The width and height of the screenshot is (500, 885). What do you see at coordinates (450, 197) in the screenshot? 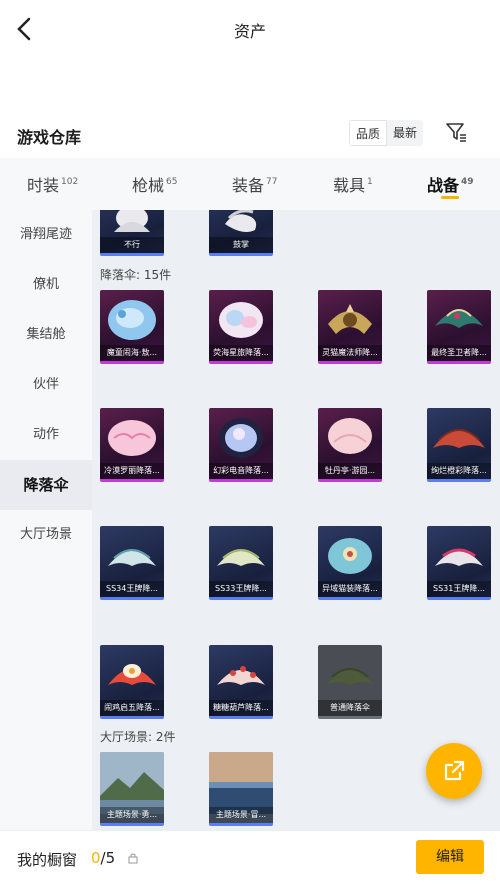
I see `active-tab-indicator` at bounding box center [450, 197].